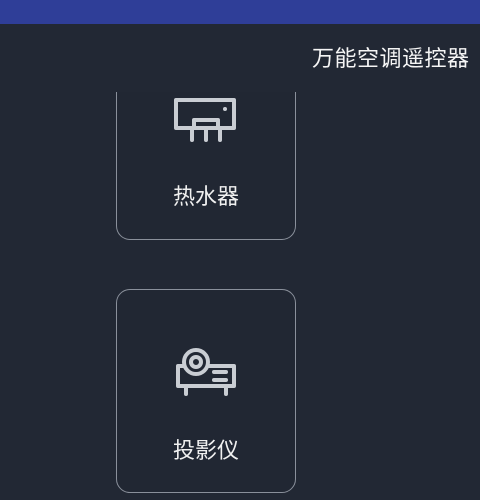 The height and width of the screenshot is (500, 480). What do you see at coordinates (210, 66) in the screenshot?
I see `scroll-clip-overlay` at bounding box center [210, 66].